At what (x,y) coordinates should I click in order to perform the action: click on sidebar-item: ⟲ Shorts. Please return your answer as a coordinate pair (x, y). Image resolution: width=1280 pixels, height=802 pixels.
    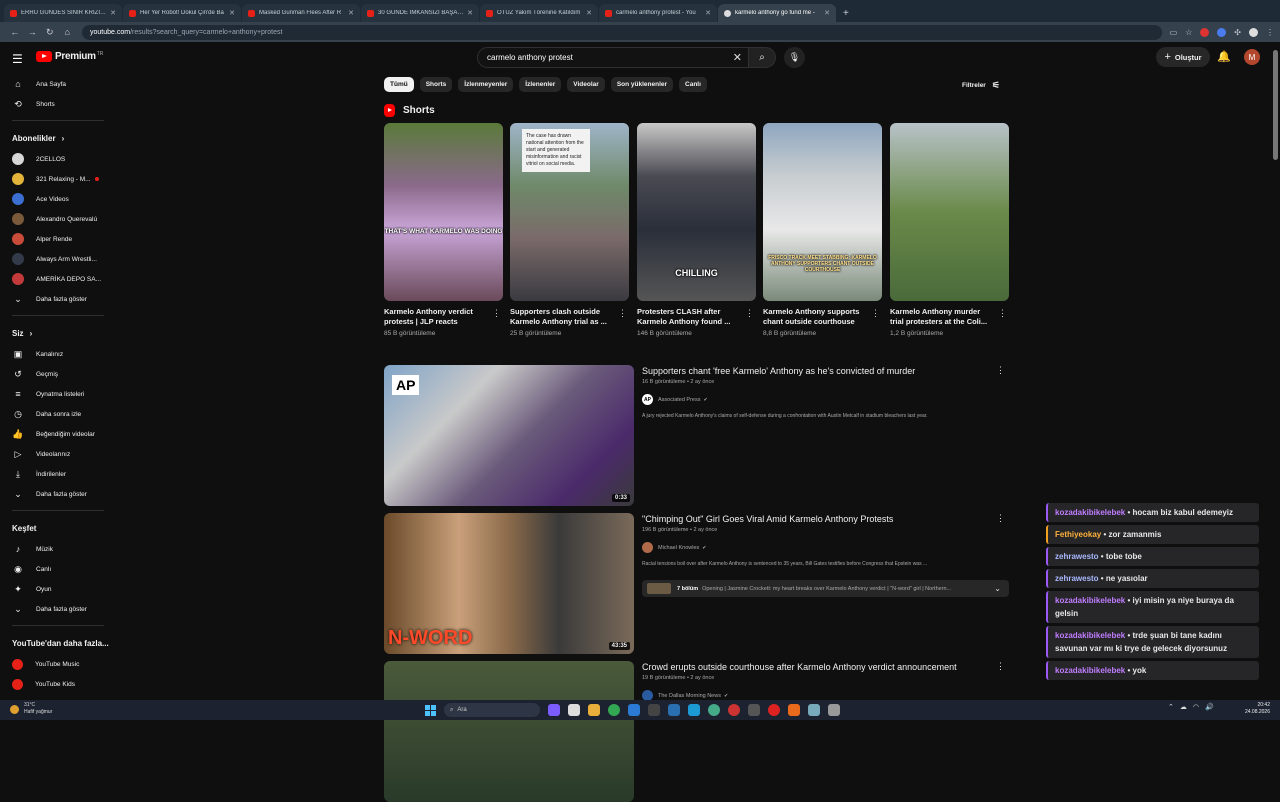
    Looking at the image, I should click on (58, 104).